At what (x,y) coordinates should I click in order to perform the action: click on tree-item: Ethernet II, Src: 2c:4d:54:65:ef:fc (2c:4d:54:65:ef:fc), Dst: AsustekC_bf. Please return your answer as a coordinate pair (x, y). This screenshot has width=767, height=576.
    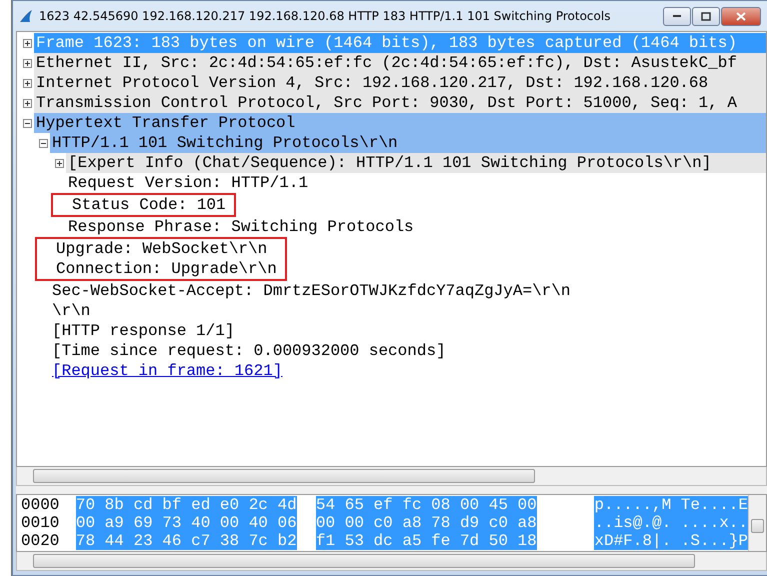
    Looking at the image, I should click on (400, 63).